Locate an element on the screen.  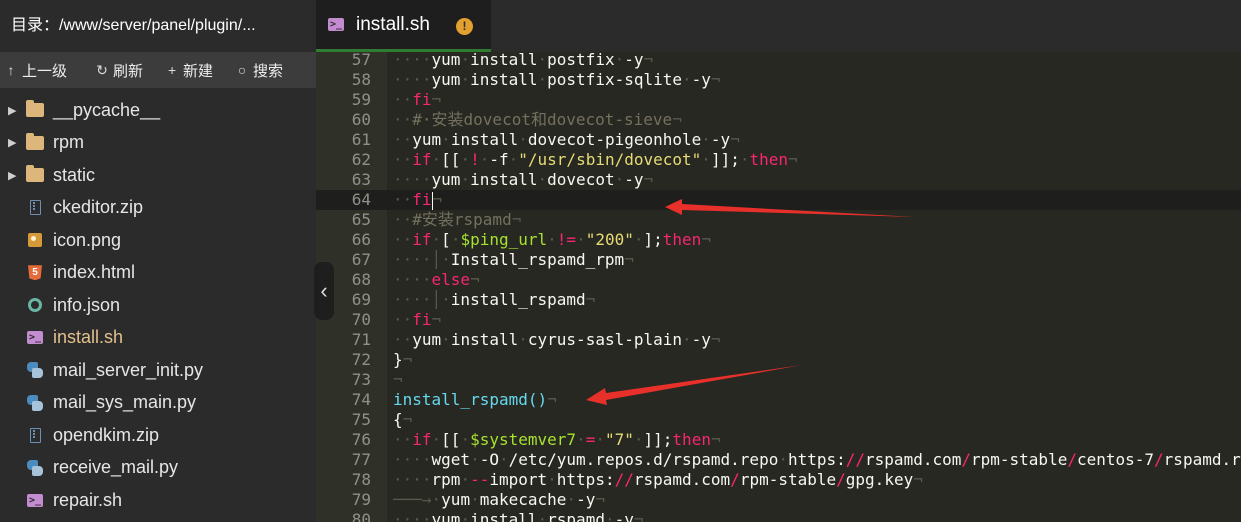
chevron-left-icon: ‹ is located at coordinates (324, 290).